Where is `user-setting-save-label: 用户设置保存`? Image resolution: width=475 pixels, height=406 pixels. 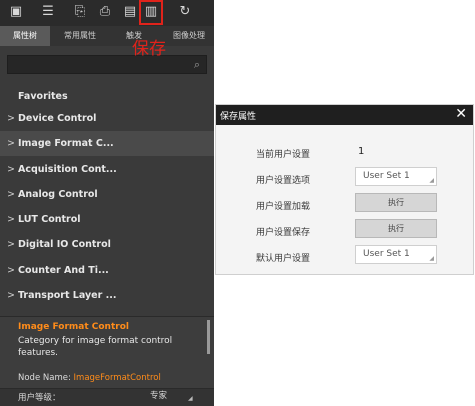 user-setting-save-label: 用户设置保存 is located at coordinates (283, 233).